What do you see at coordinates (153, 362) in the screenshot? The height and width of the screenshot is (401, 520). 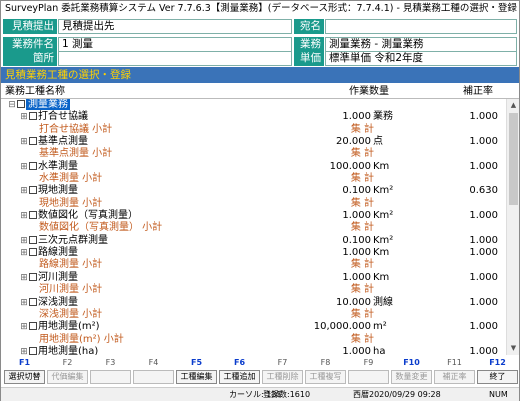 I see `fkey-label-f4: F4` at bounding box center [153, 362].